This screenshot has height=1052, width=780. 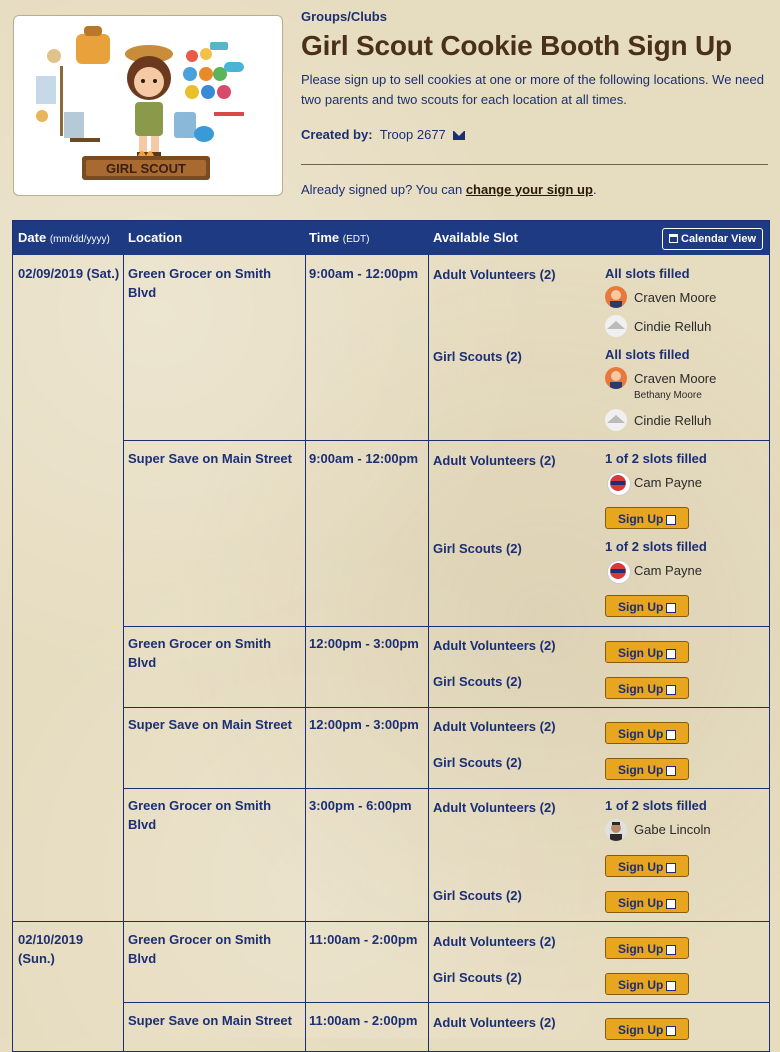 I want to click on avatar-gabe, so click(x=616, y=830).